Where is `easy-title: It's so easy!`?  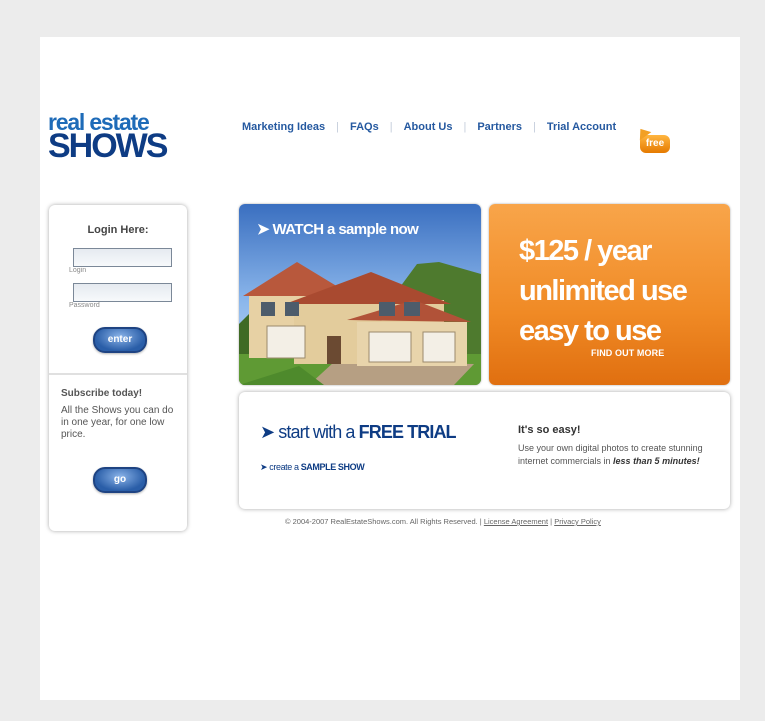
easy-title: It's so easy! is located at coordinates (549, 430).